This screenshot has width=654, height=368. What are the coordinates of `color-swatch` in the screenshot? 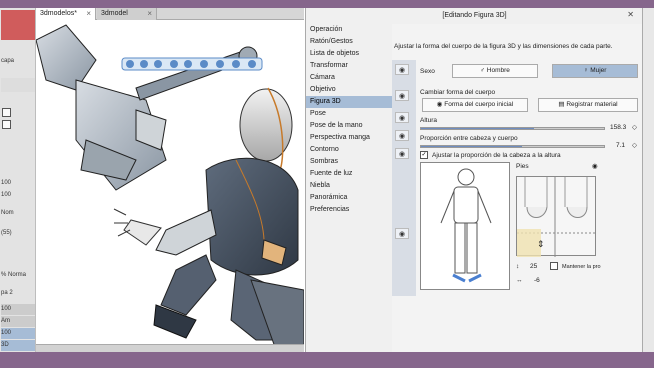 It's located at (18, 25).